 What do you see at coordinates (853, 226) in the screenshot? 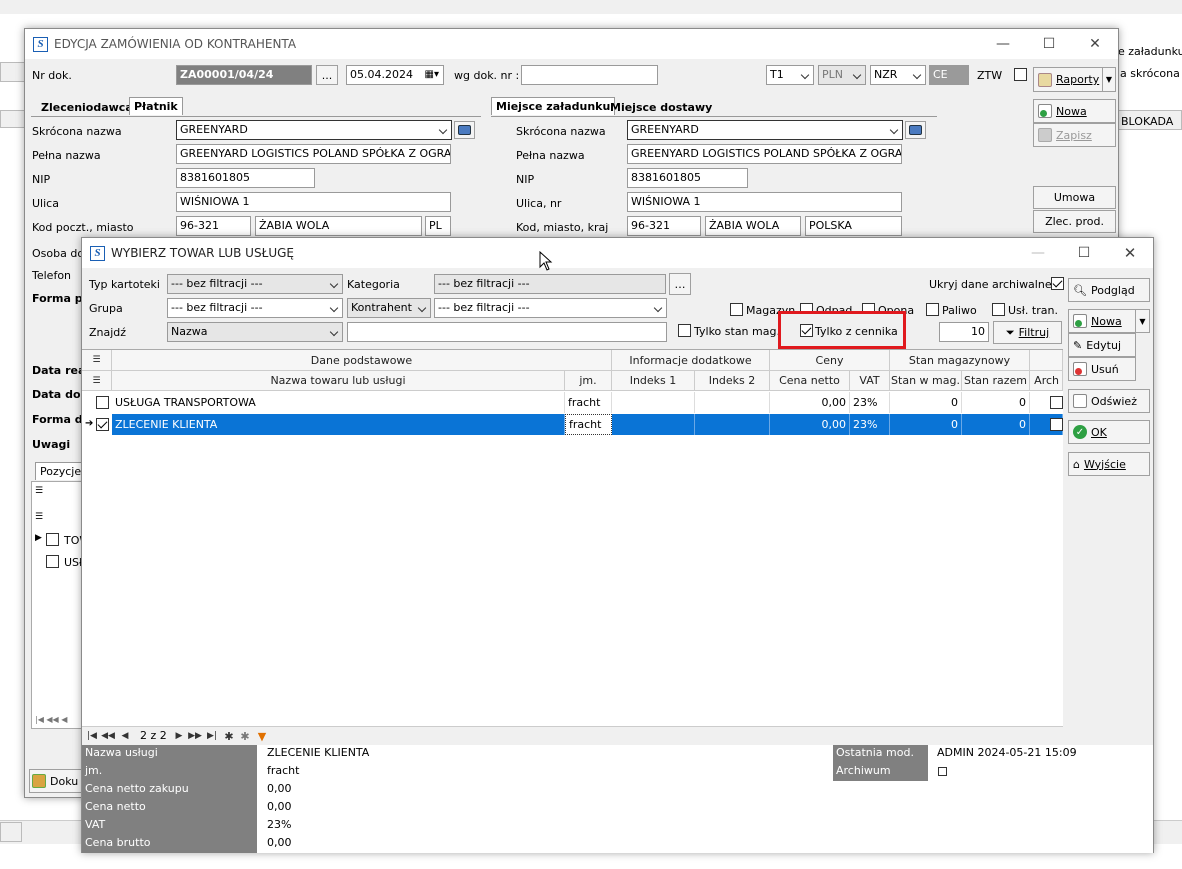
I see `right-kraj-field: POLSKA` at bounding box center [853, 226].